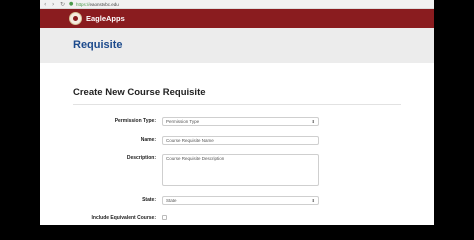 Image resolution: width=474 pixels, height=240 pixels. What do you see at coordinates (53, 4) in the screenshot?
I see `forward-arrow-icon: ›` at bounding box center [53, 4].